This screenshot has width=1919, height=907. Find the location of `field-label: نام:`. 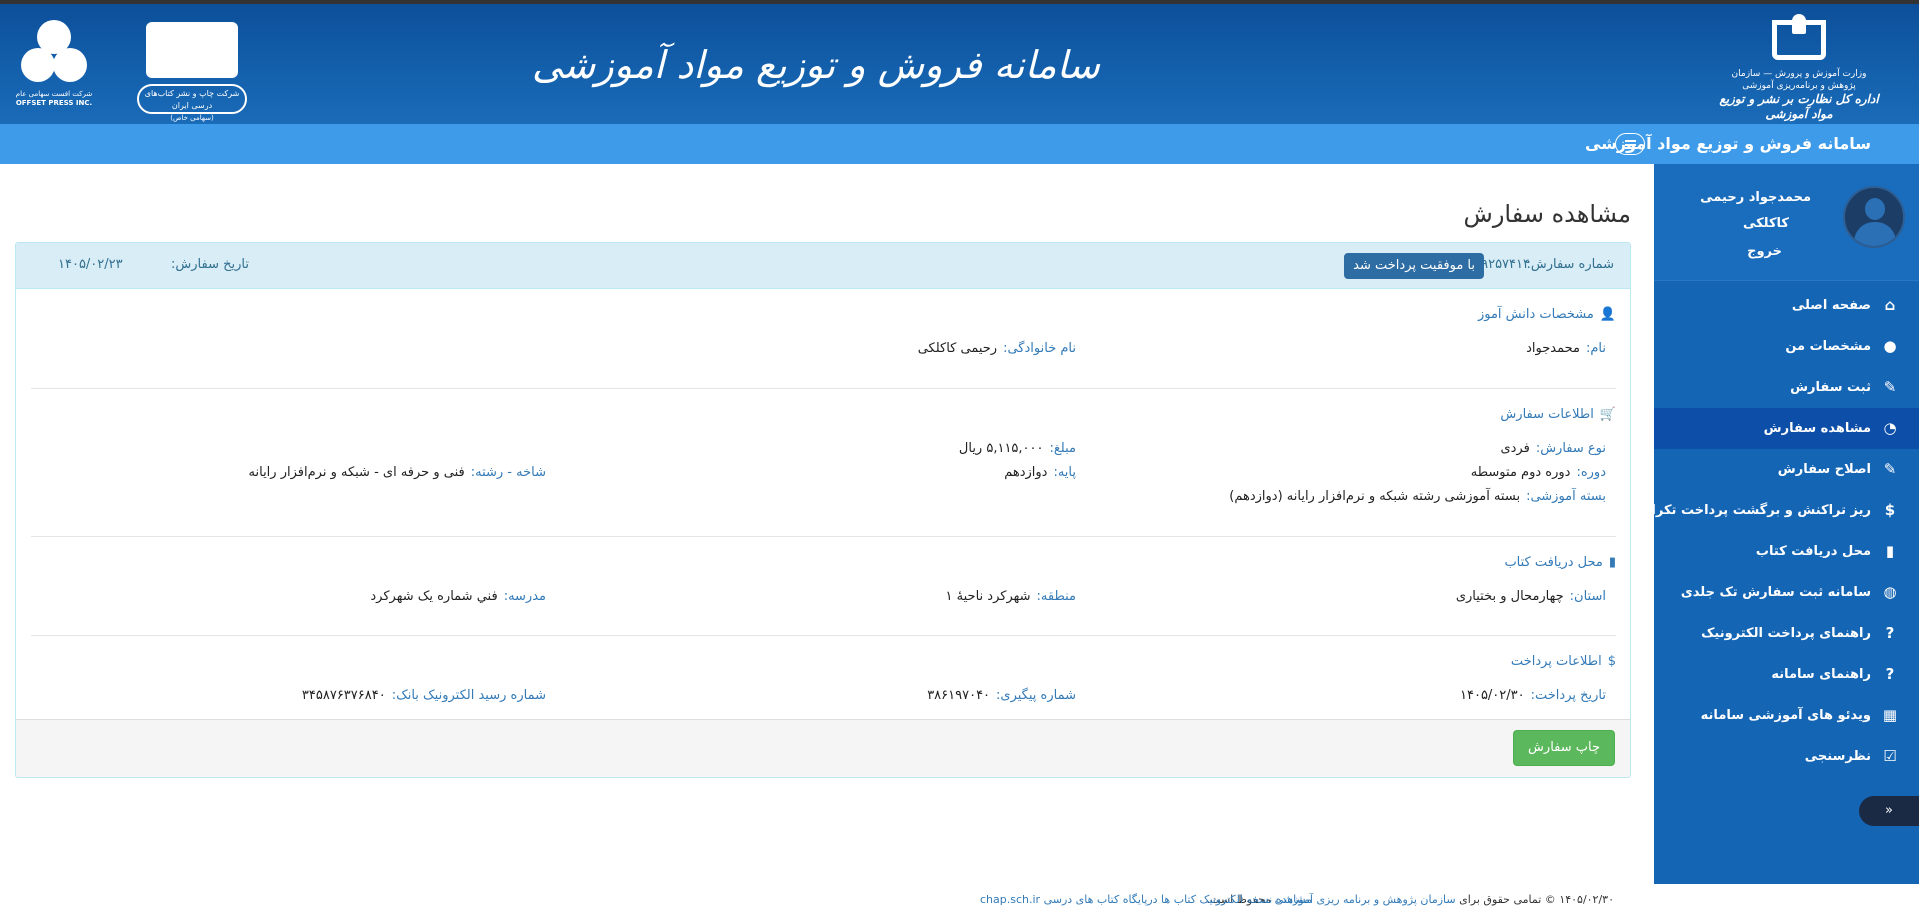

field-label: نام: is located at coordinates (1595, 348).